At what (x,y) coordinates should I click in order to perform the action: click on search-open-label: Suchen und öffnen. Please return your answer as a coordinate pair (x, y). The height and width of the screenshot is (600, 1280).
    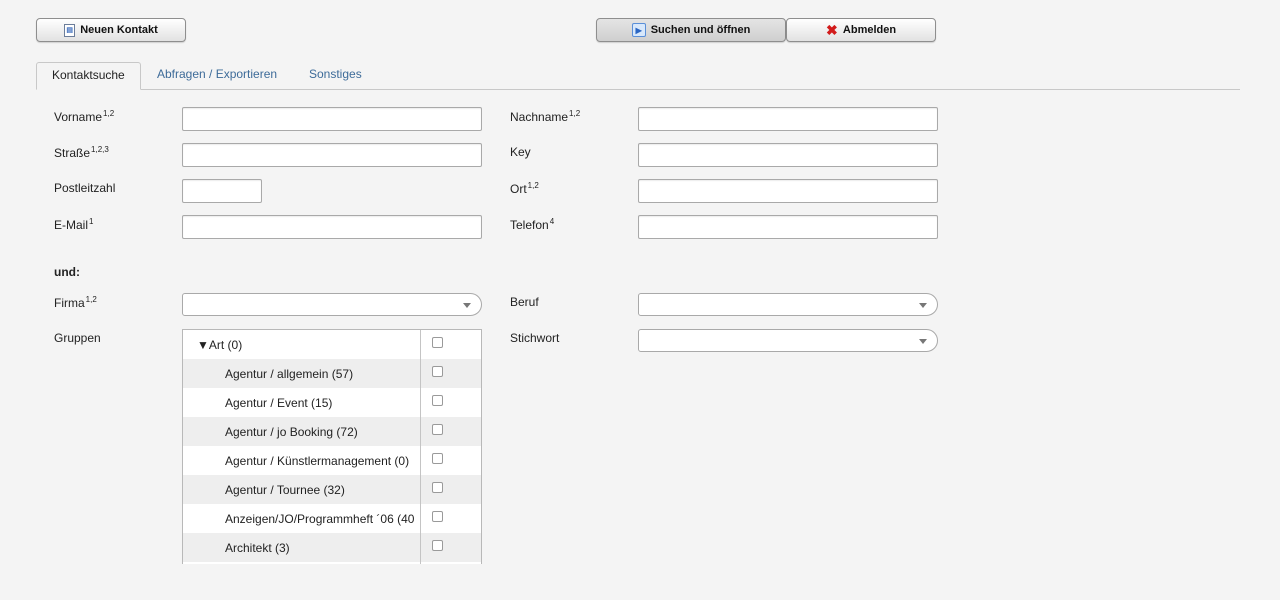
    Looking at the image, I should click on (700, 30).